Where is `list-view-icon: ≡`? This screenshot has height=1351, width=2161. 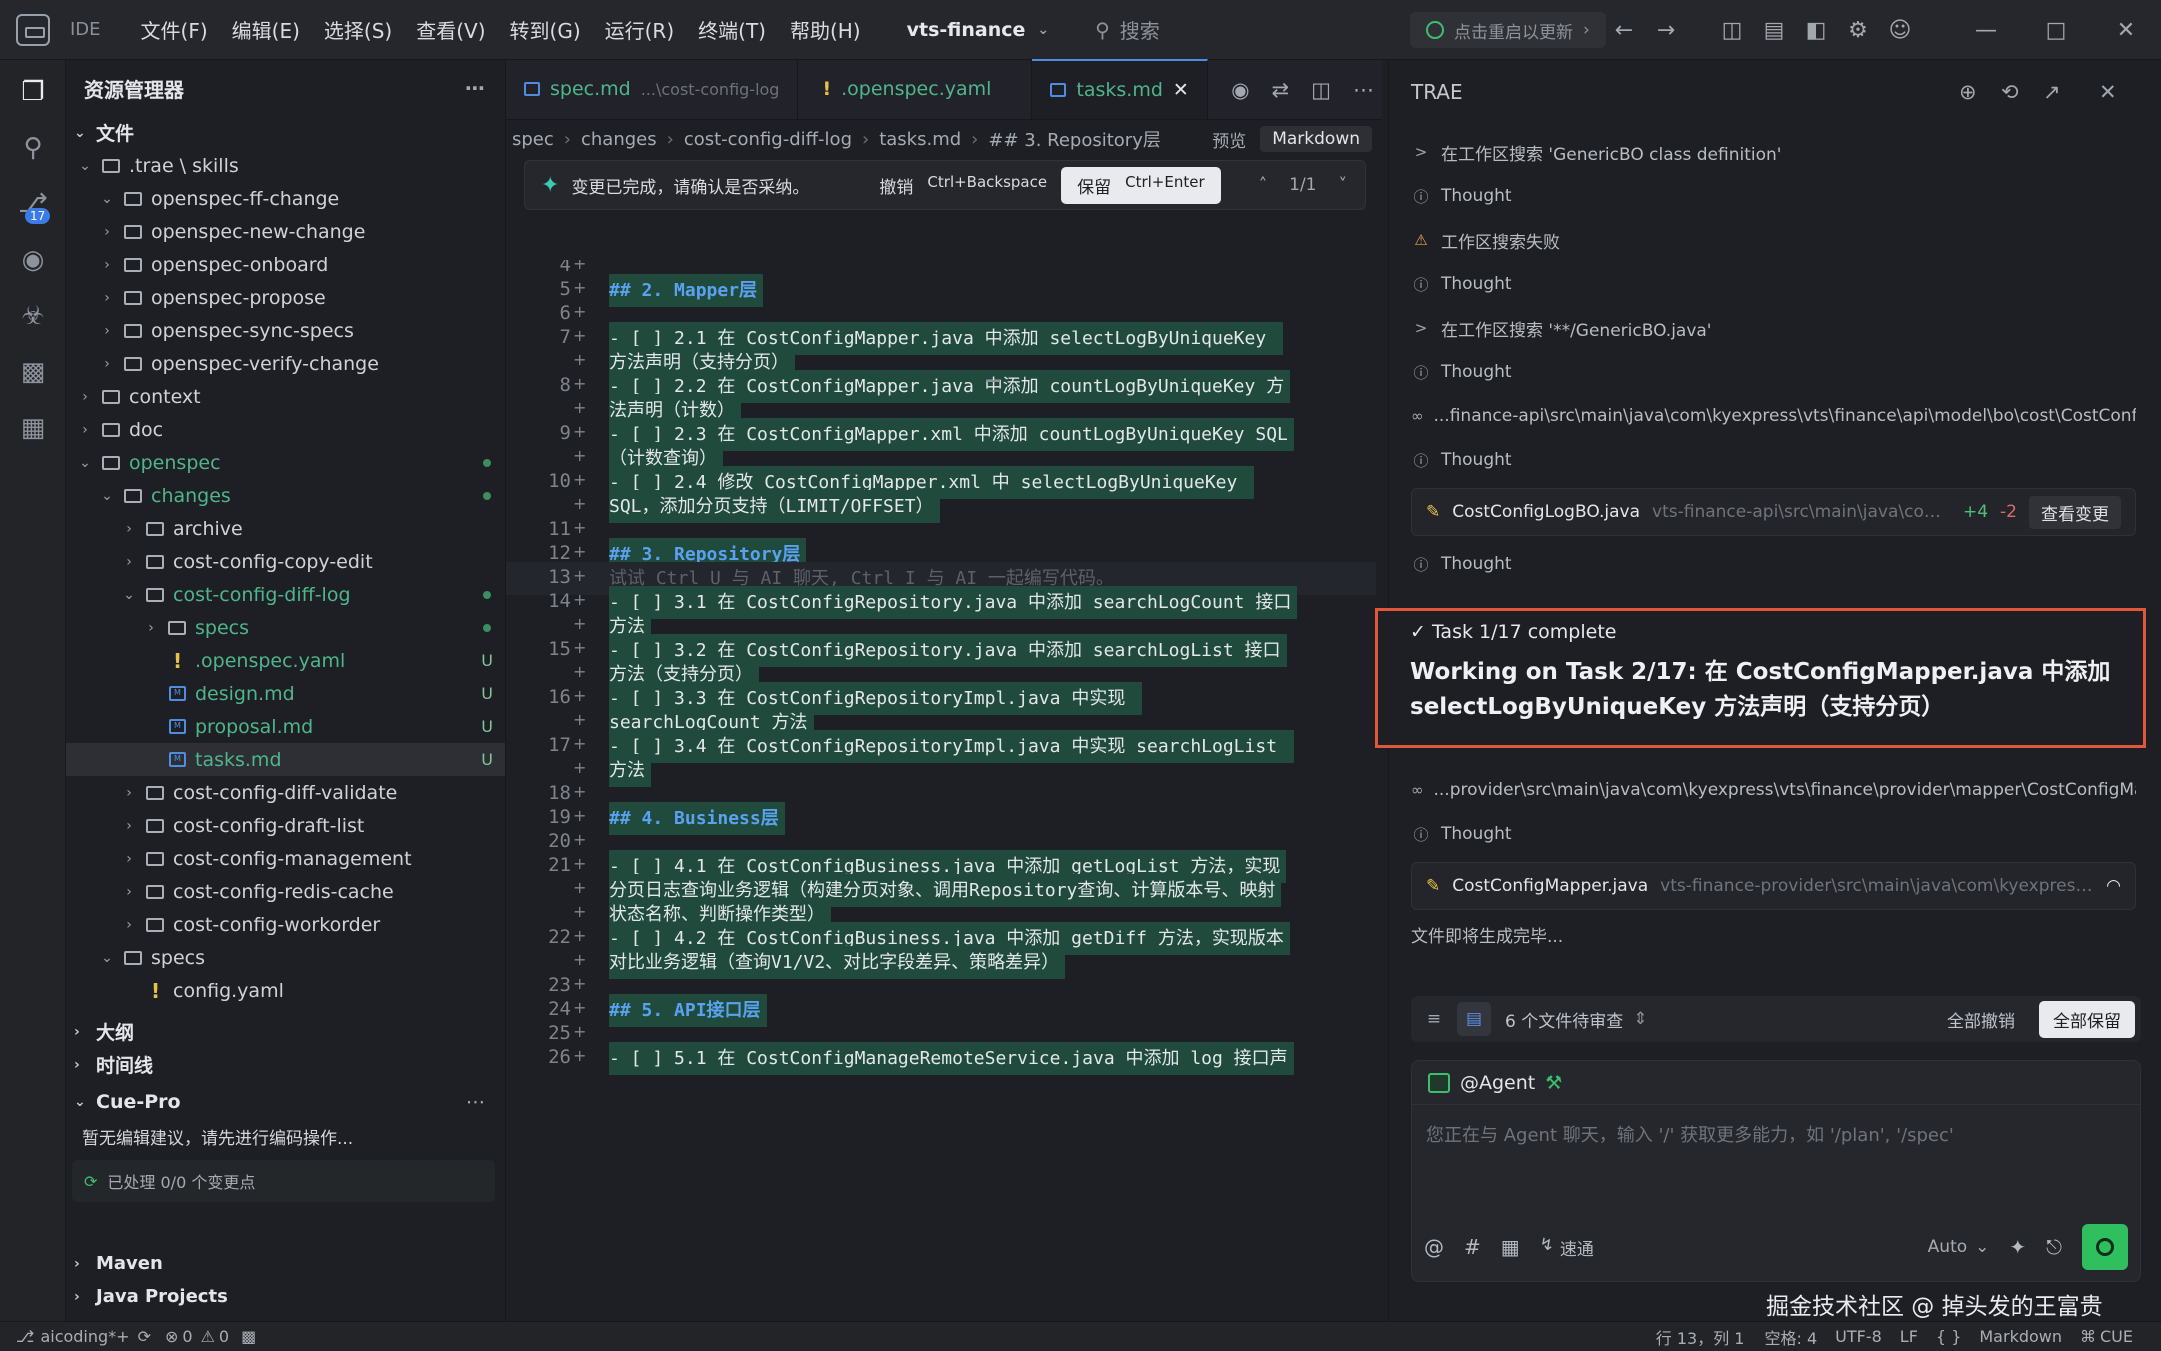 list-view-icon: ≡ is located at coordinates (1434, 1019).